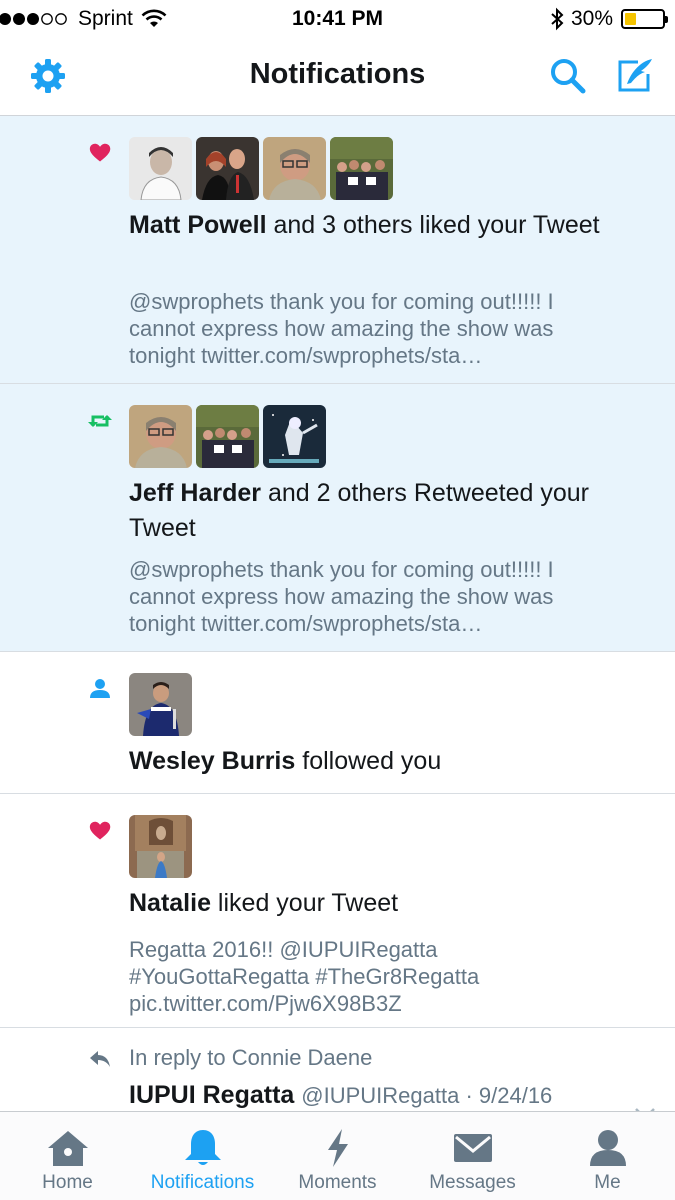  Describe the element at coordinates (368, 761) in the screenshot. I see `action-text: followed you` at that location.